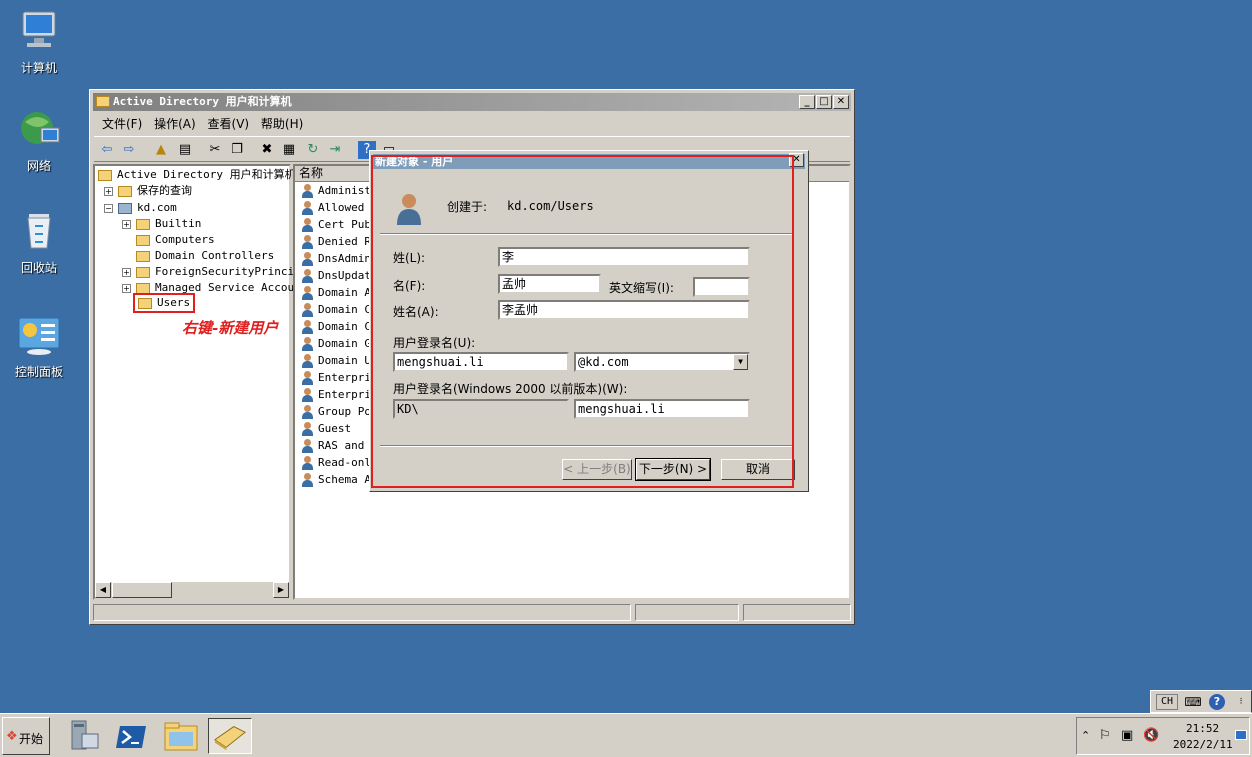 This screenshot has height=757, width=1252. What do you see at coordinates (472, 102) in the screenshot?
I see `window-titlebar: Active Directory 用户和计算机 _ □ ✕` at bounding box center [472, 102].